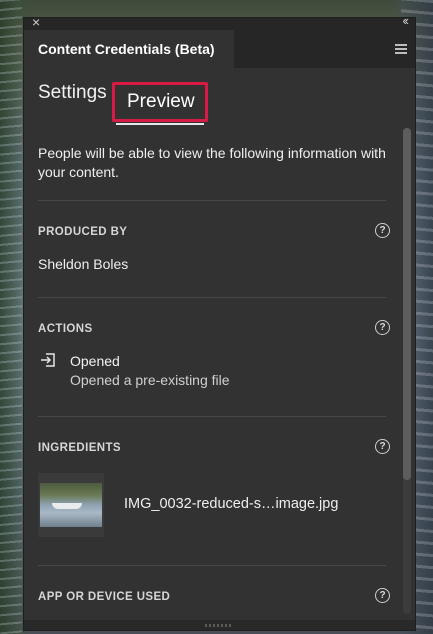 The width and height of the screenshot is (433, 634). What do you see at coordinates (214, 597) in the screenshot?
I see `app-device-header: APP OR DEVICE USED ?` at bounding box center [214, 597].